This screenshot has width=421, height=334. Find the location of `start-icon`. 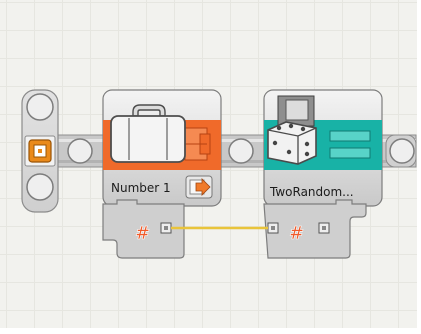

start-icon is located at coordinates (40, 151).